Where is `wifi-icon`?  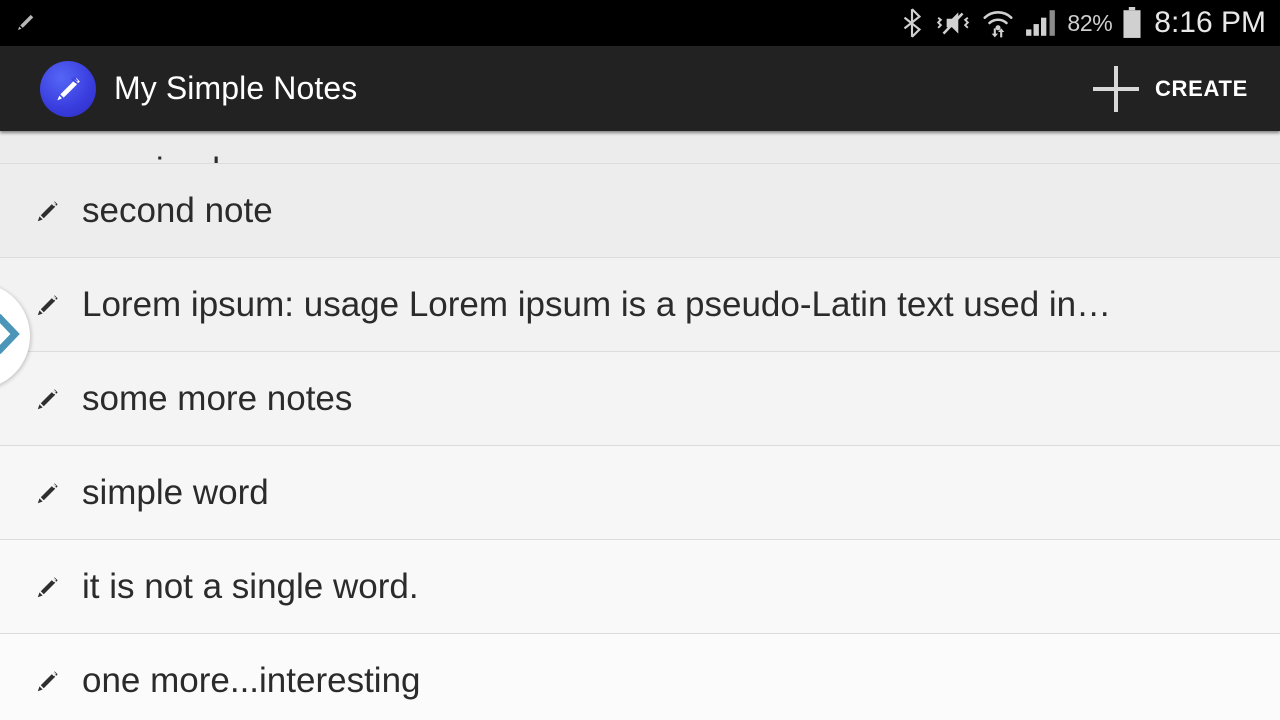 wifi-icon is located at coordinates (998, 23).